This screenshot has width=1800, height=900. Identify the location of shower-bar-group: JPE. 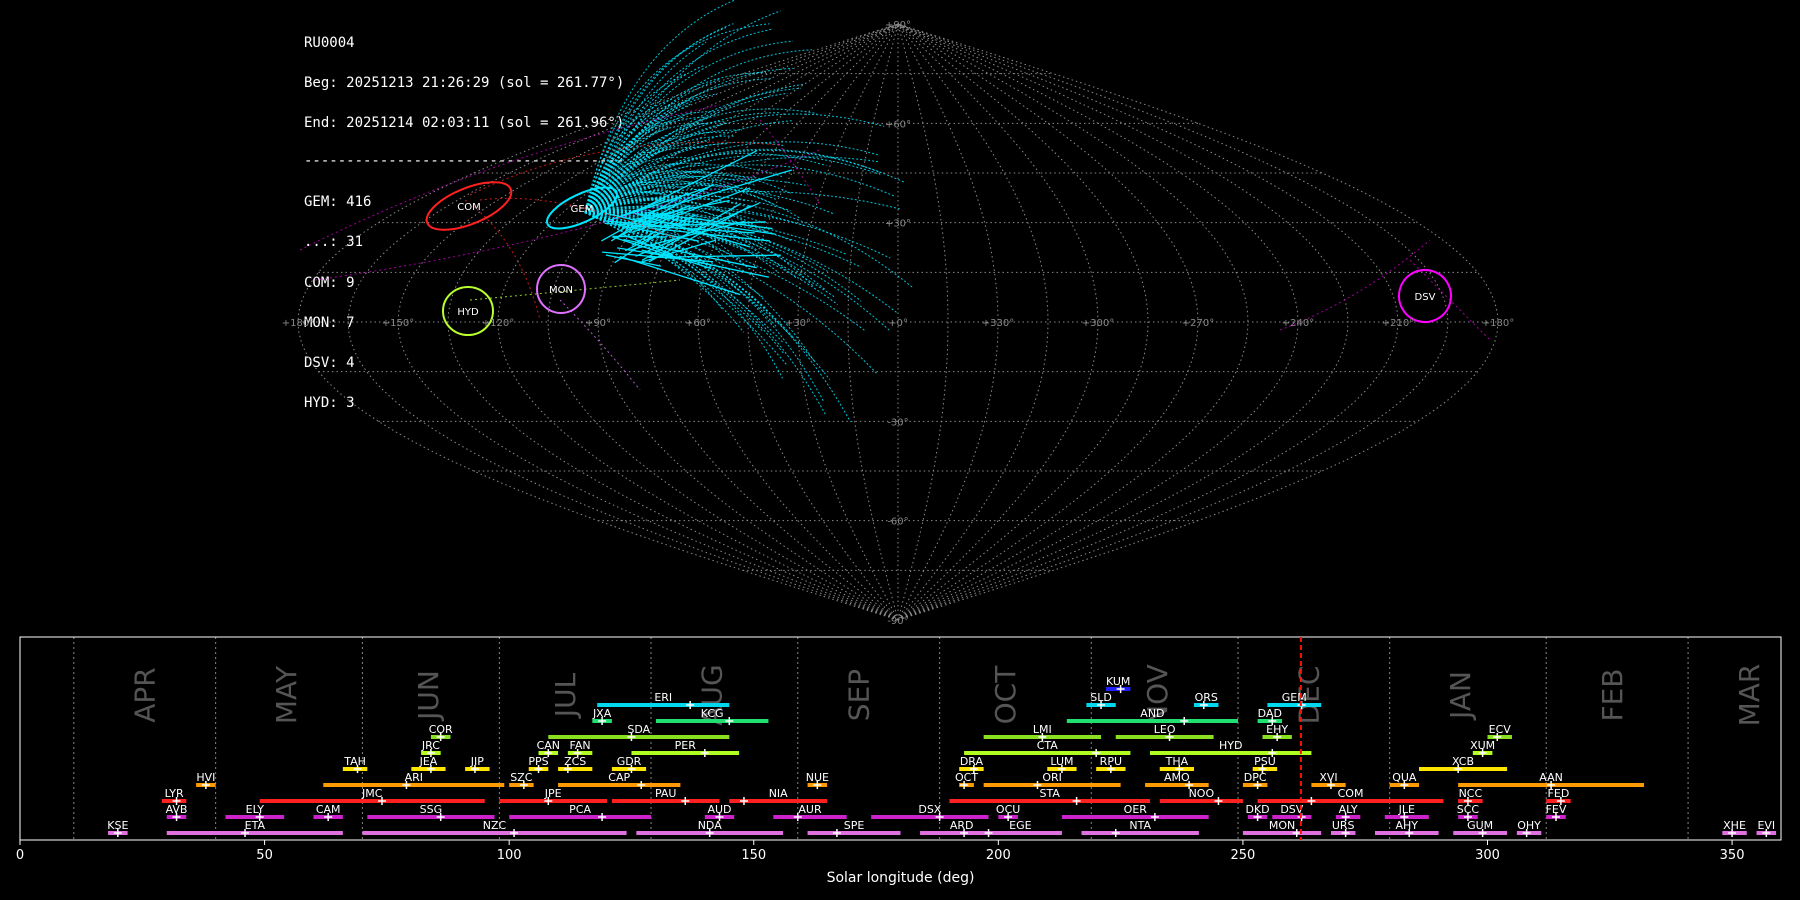
(553, 796).